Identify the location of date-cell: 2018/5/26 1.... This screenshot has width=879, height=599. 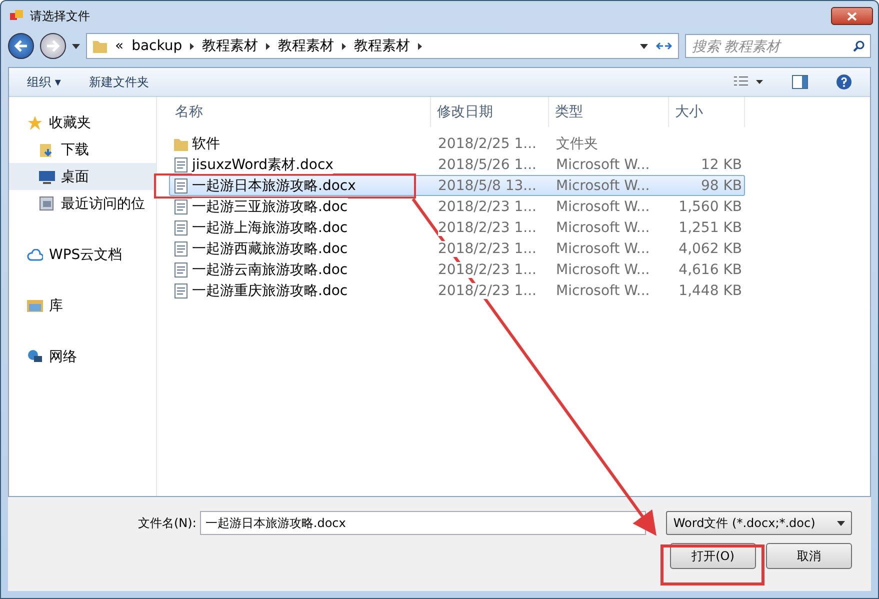
(487, 164).